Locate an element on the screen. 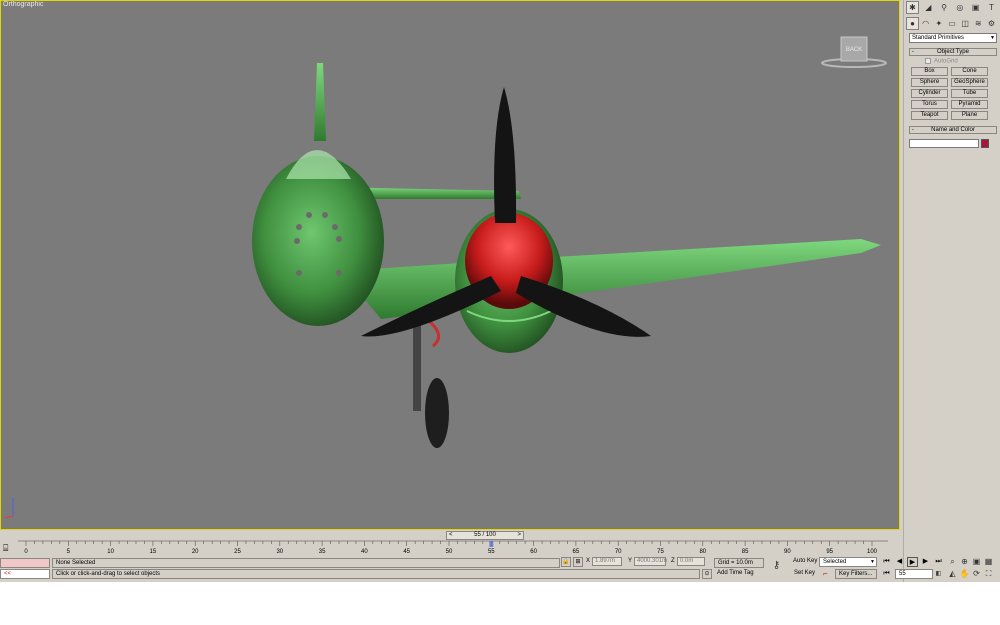 This screenshot has width=1000, height=625. track-tick-label: 35 is located at coordinates (322, 552).